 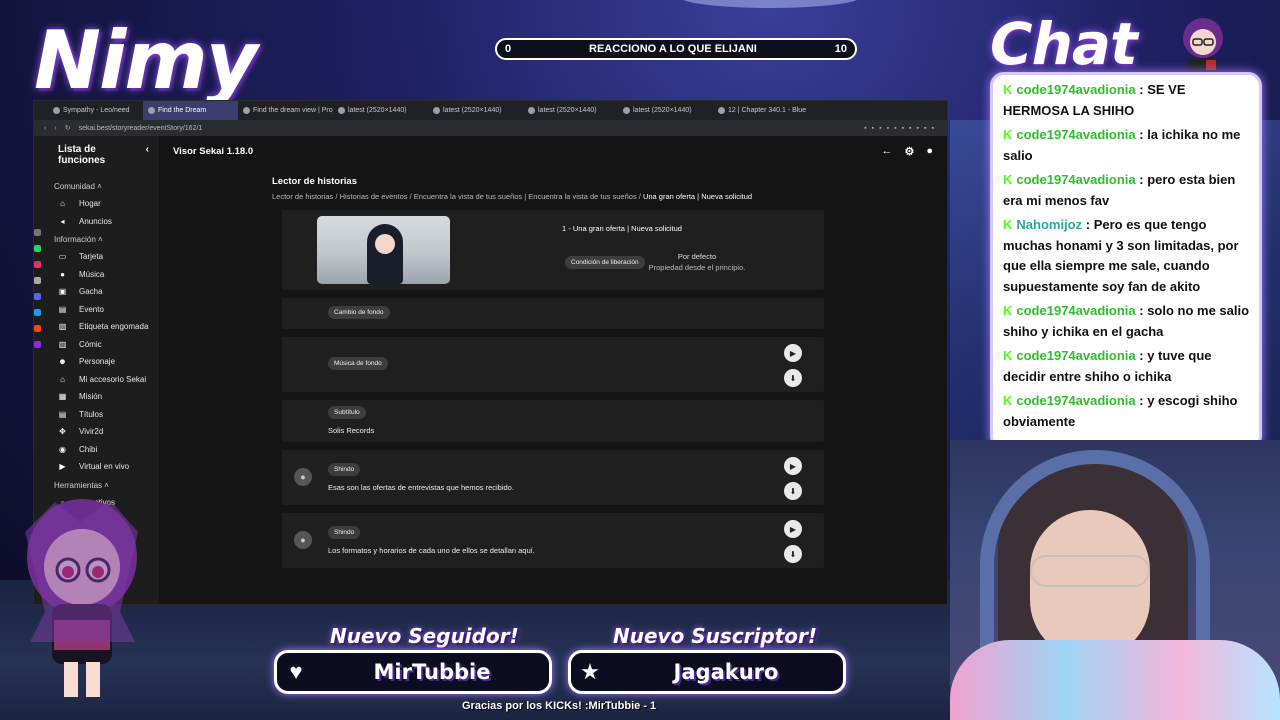 What do you see at coordinates (303, 540) in the screenshot?
I see `person-icon: ●` at bounding box center [303, 540].